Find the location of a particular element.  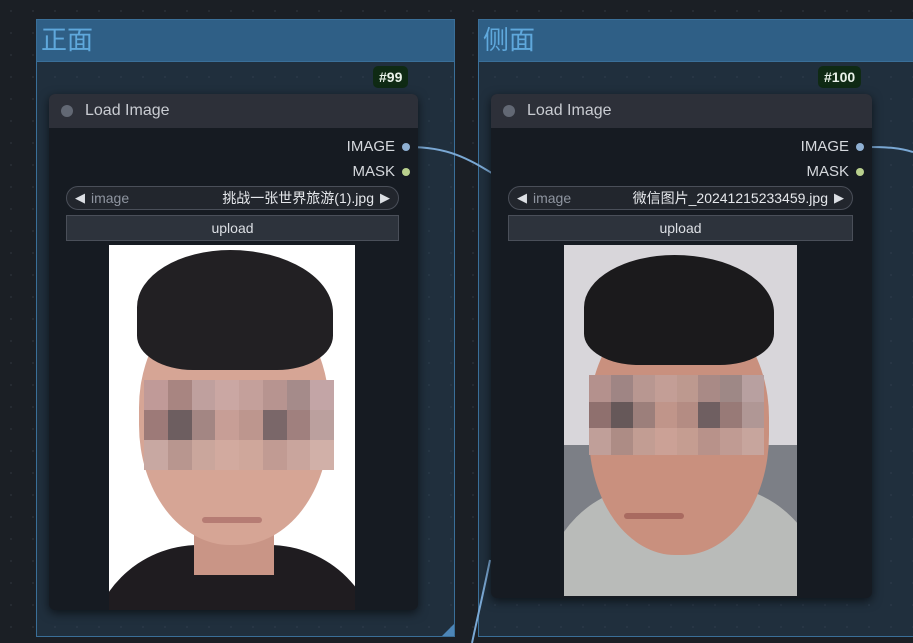

image-select-widget: ◀ image 挑战一张世界旅游(1).jpg ▶ is located at coordinates (232, 198).